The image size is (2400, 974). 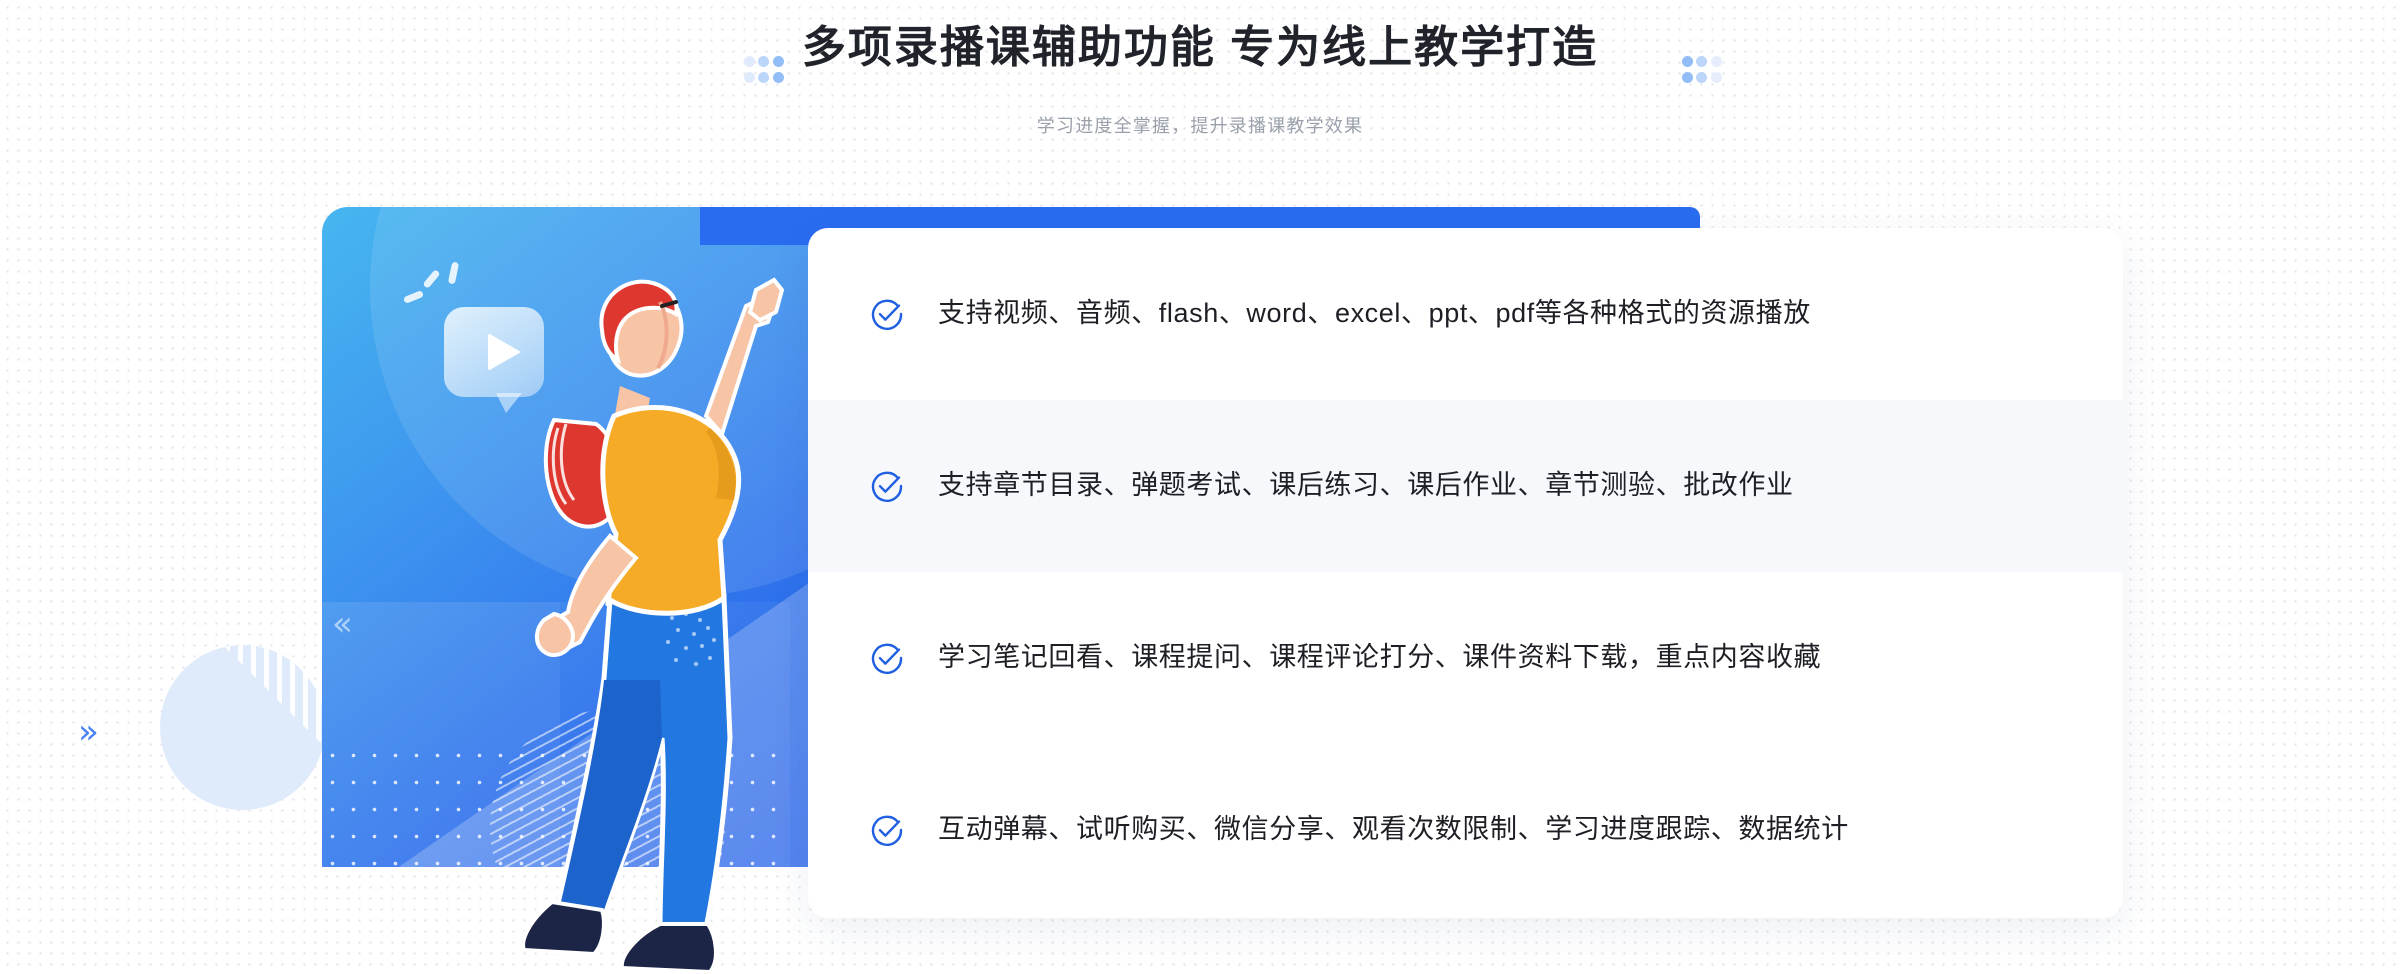 I want to click on feature-row-label: 支持章节目录、弹题考试、课后练习、课后作业、章节测验、批改作业, so click(x=1366, y=485).